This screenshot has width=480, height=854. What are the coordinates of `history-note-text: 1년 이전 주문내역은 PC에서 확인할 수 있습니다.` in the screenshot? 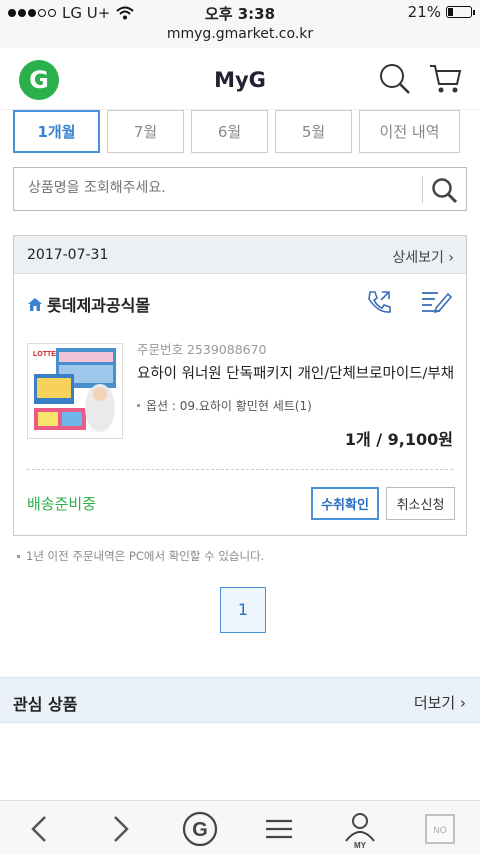 It's located at (145, 556).